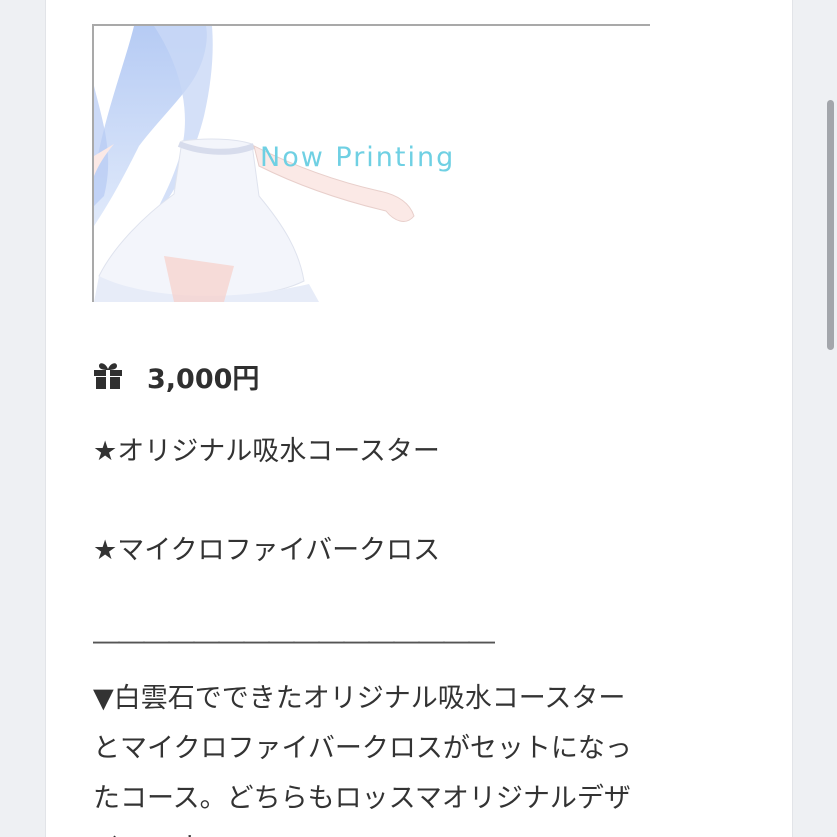  What do you see at coordinates (108, 376) in the screenshot?
I see `gift-icon` at bounding box center [108, 376].